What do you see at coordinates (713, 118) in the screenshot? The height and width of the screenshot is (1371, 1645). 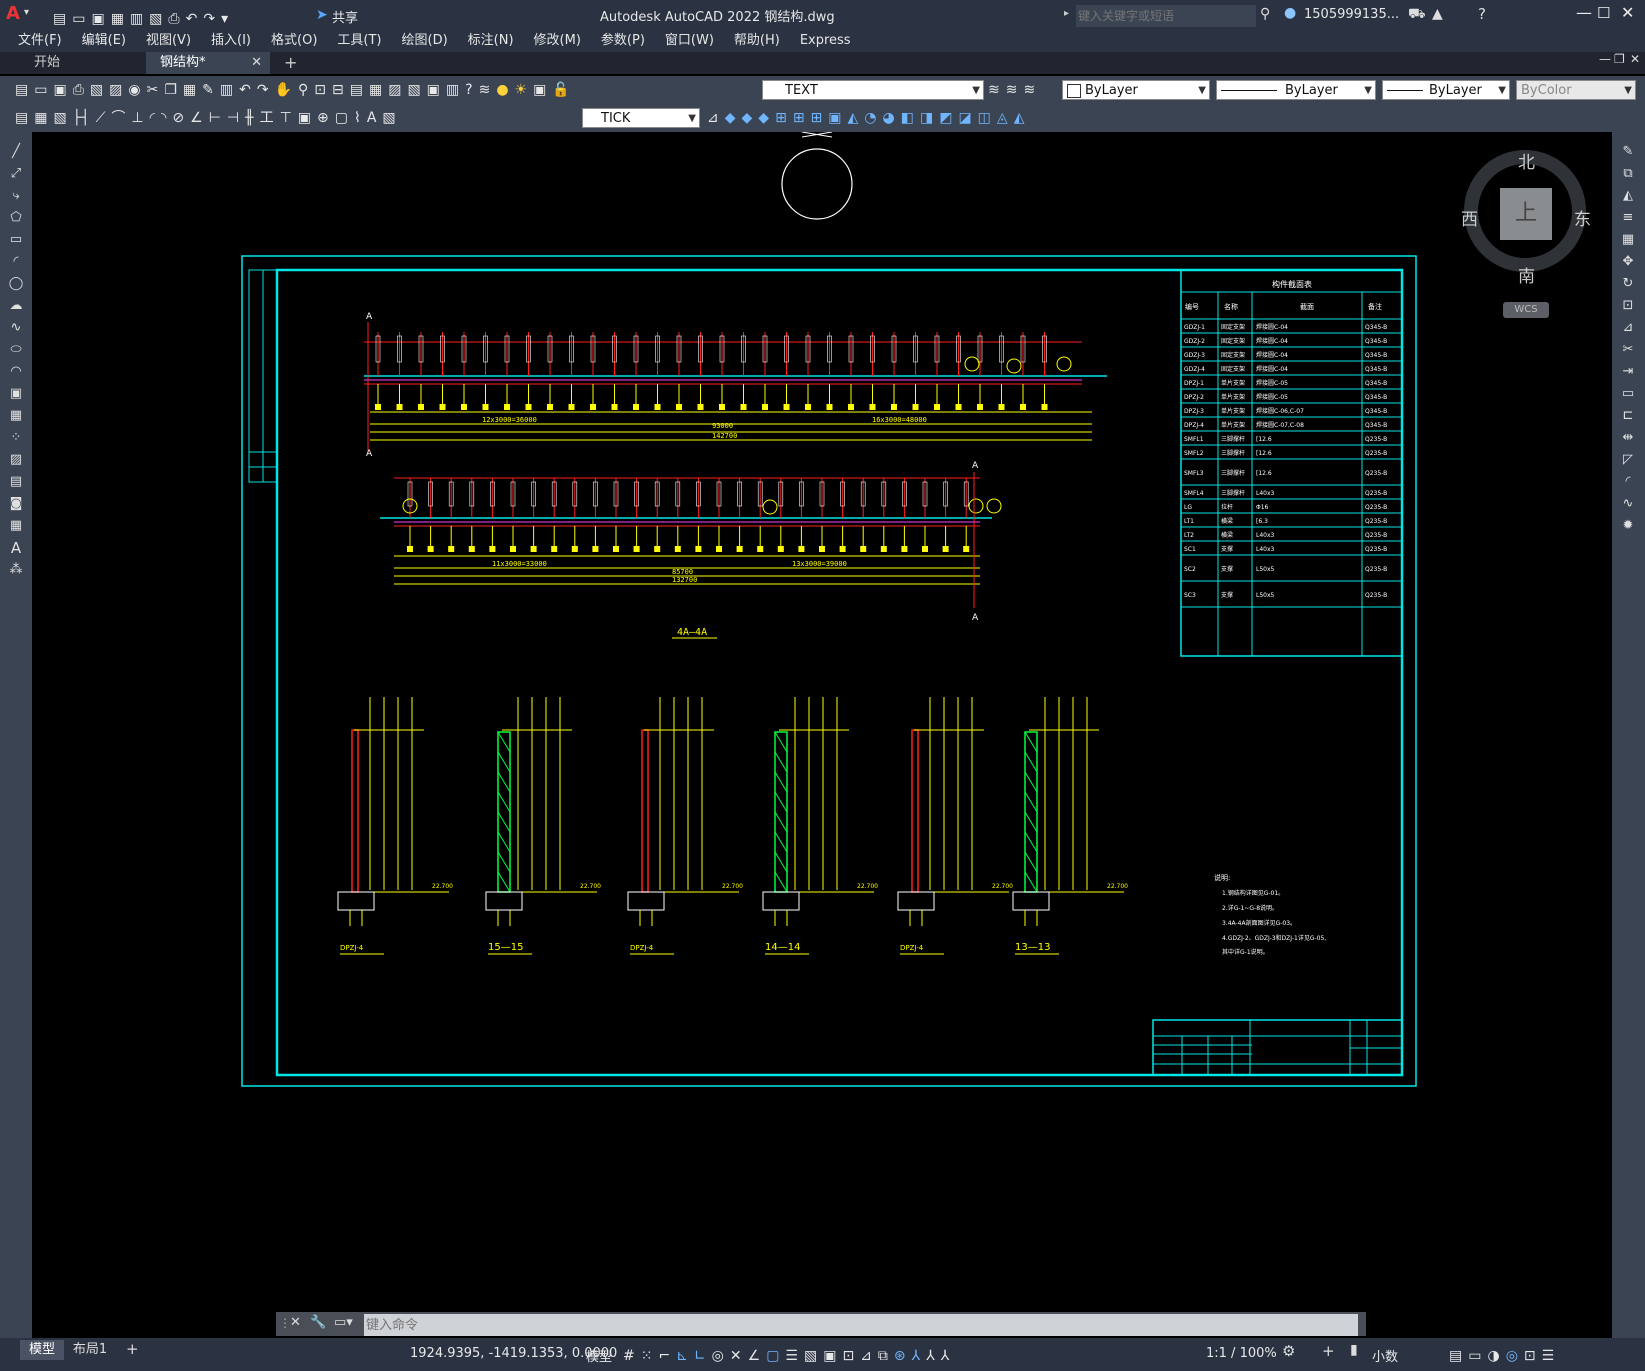 I see `dimstyle-icon: ⊿` at bounding box center [713, 118].